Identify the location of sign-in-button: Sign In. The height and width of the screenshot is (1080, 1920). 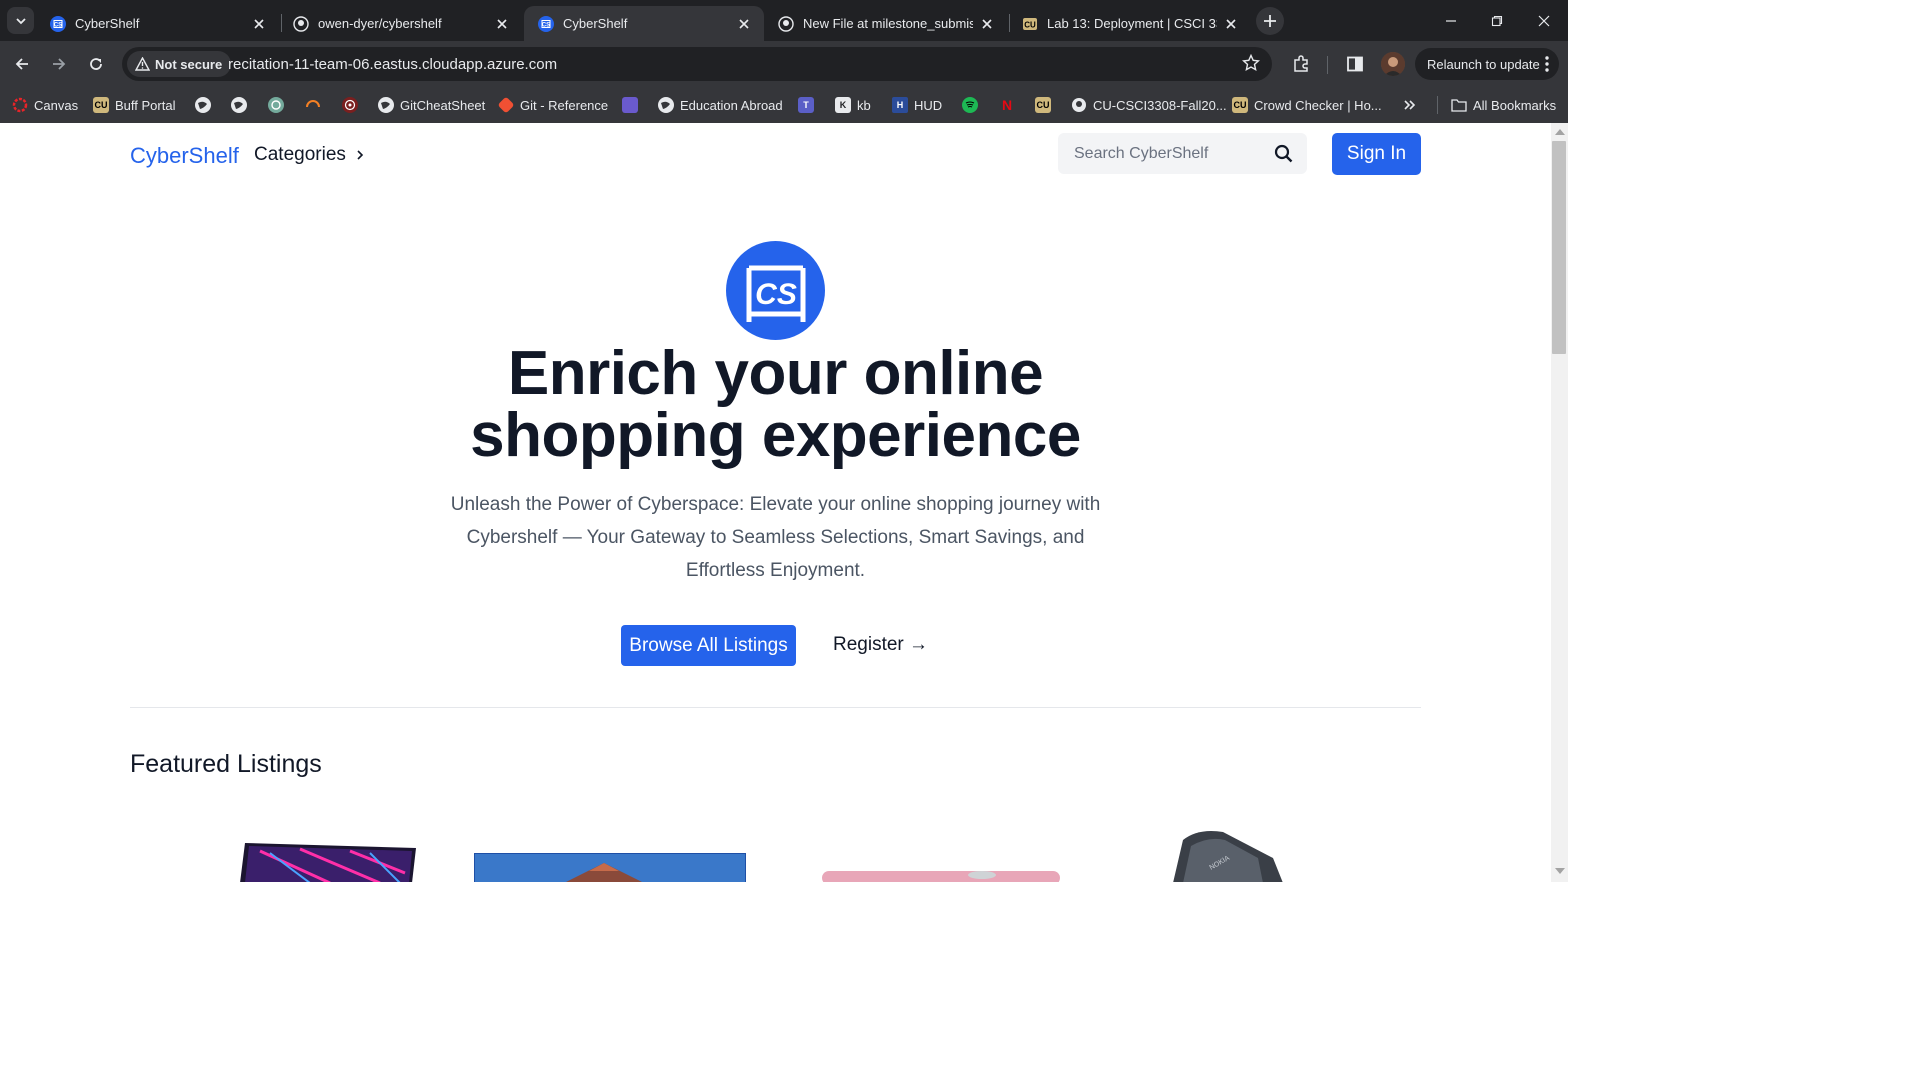
(1376, 154).